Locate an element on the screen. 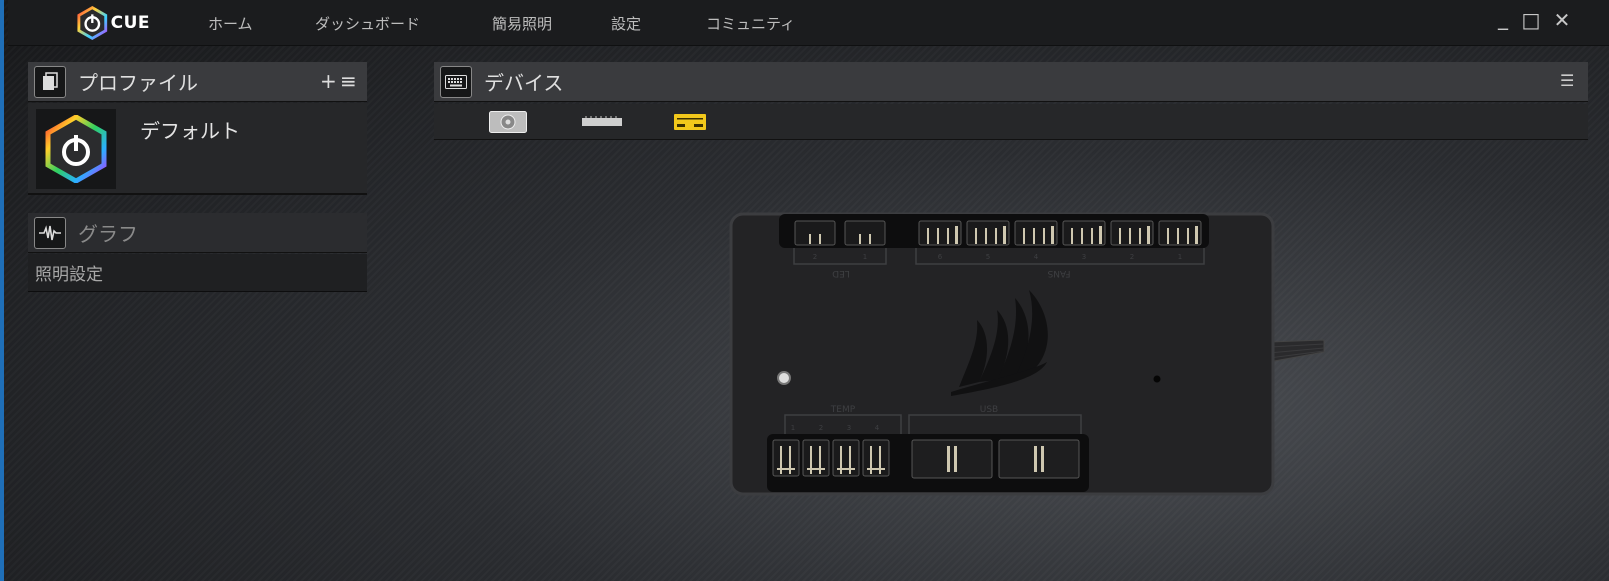  nav-community: コミュニティ is located at coordinates (750, 23).